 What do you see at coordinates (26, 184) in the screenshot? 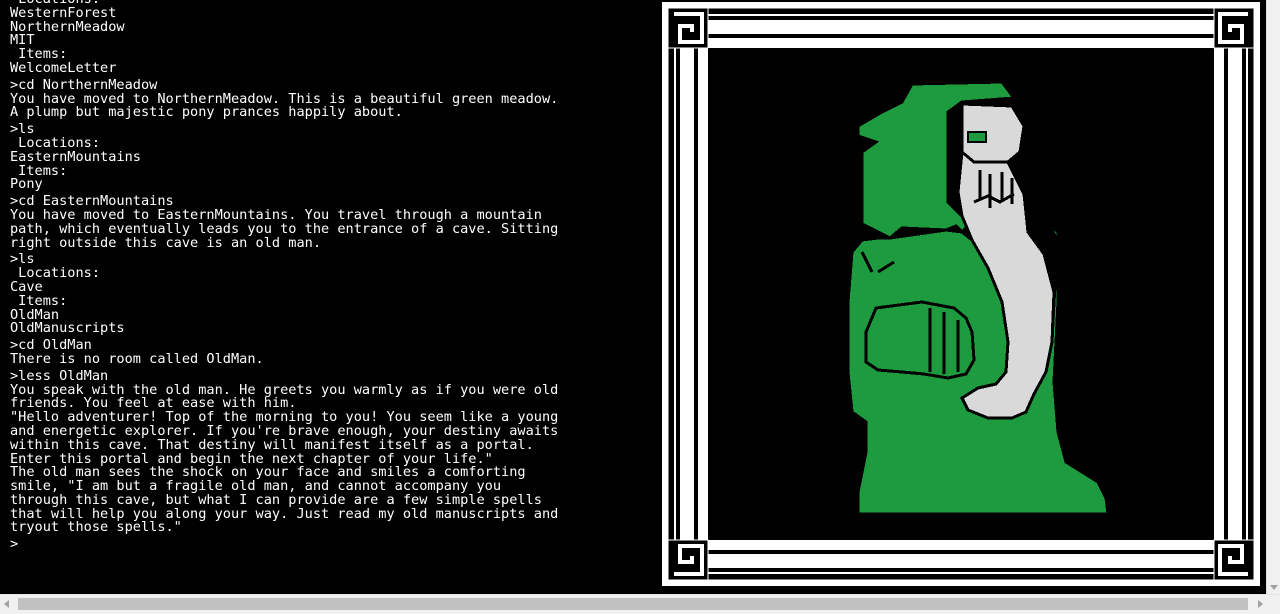
I see `output-line: Pony` at bounding box center [26, 184].